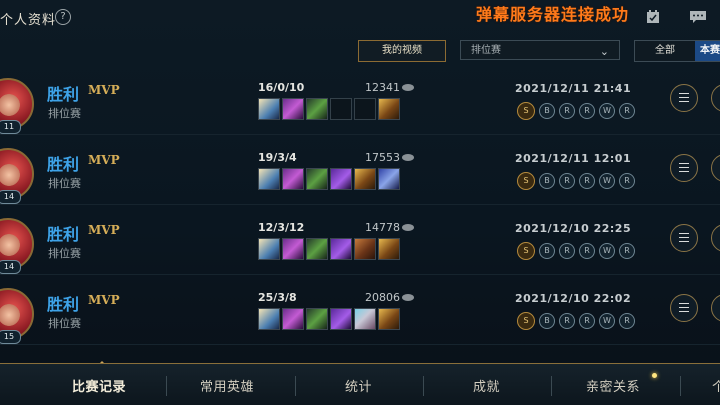 This screenshot has width=720, height=405. I want to click on gold-value: 20806, so click(382, 297).